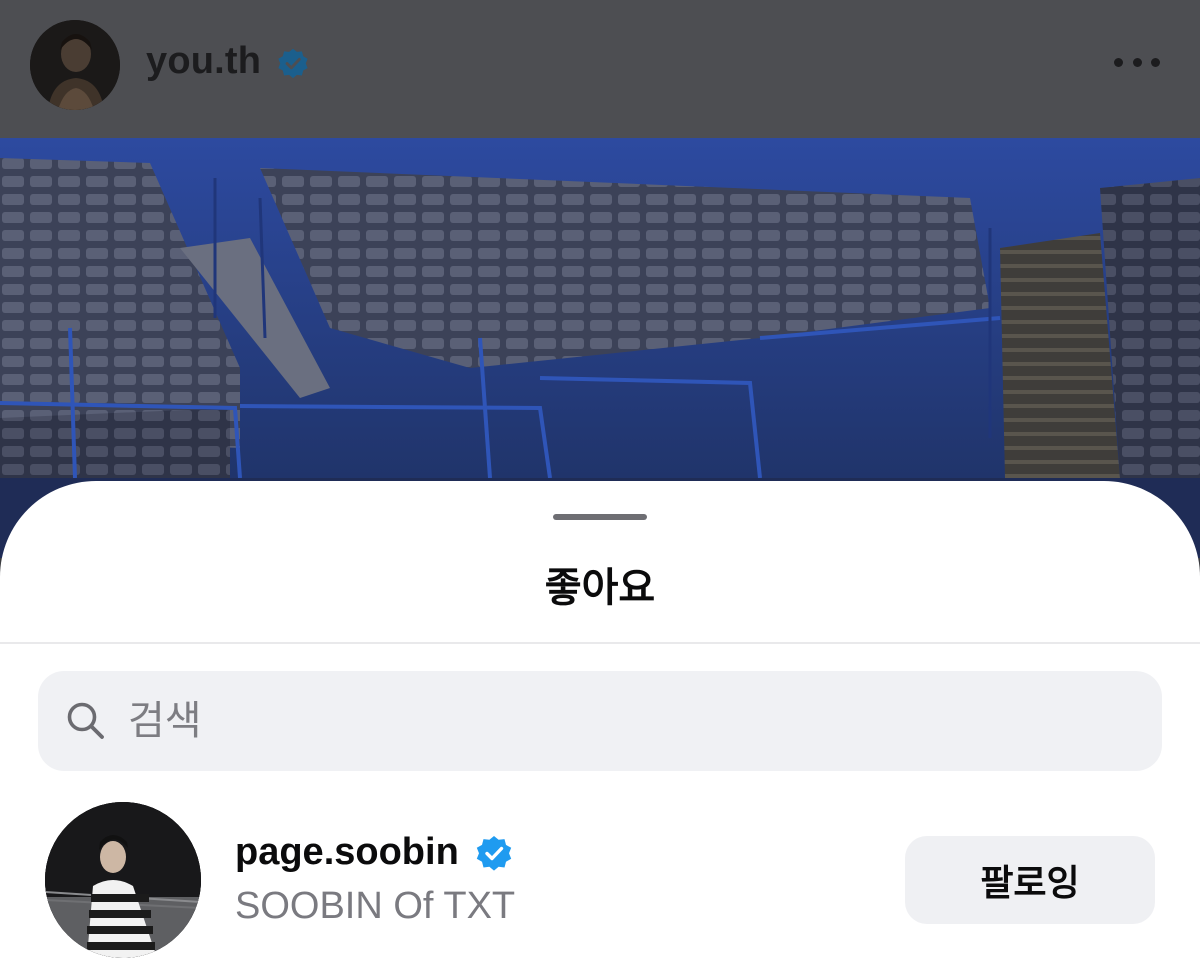  What do you see at coordinates (600, 588) in the screenshot?
I see `sheet-title: 좋아요` at bounding box center [600, 588].